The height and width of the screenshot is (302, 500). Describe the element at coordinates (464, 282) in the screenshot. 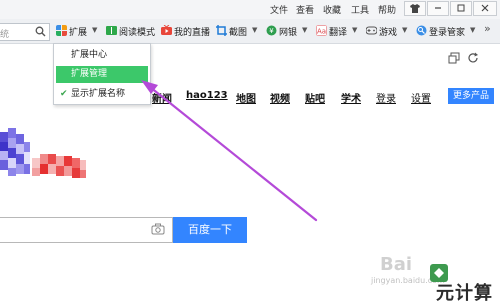

I see `watermark-logo: 元计算` at that location.